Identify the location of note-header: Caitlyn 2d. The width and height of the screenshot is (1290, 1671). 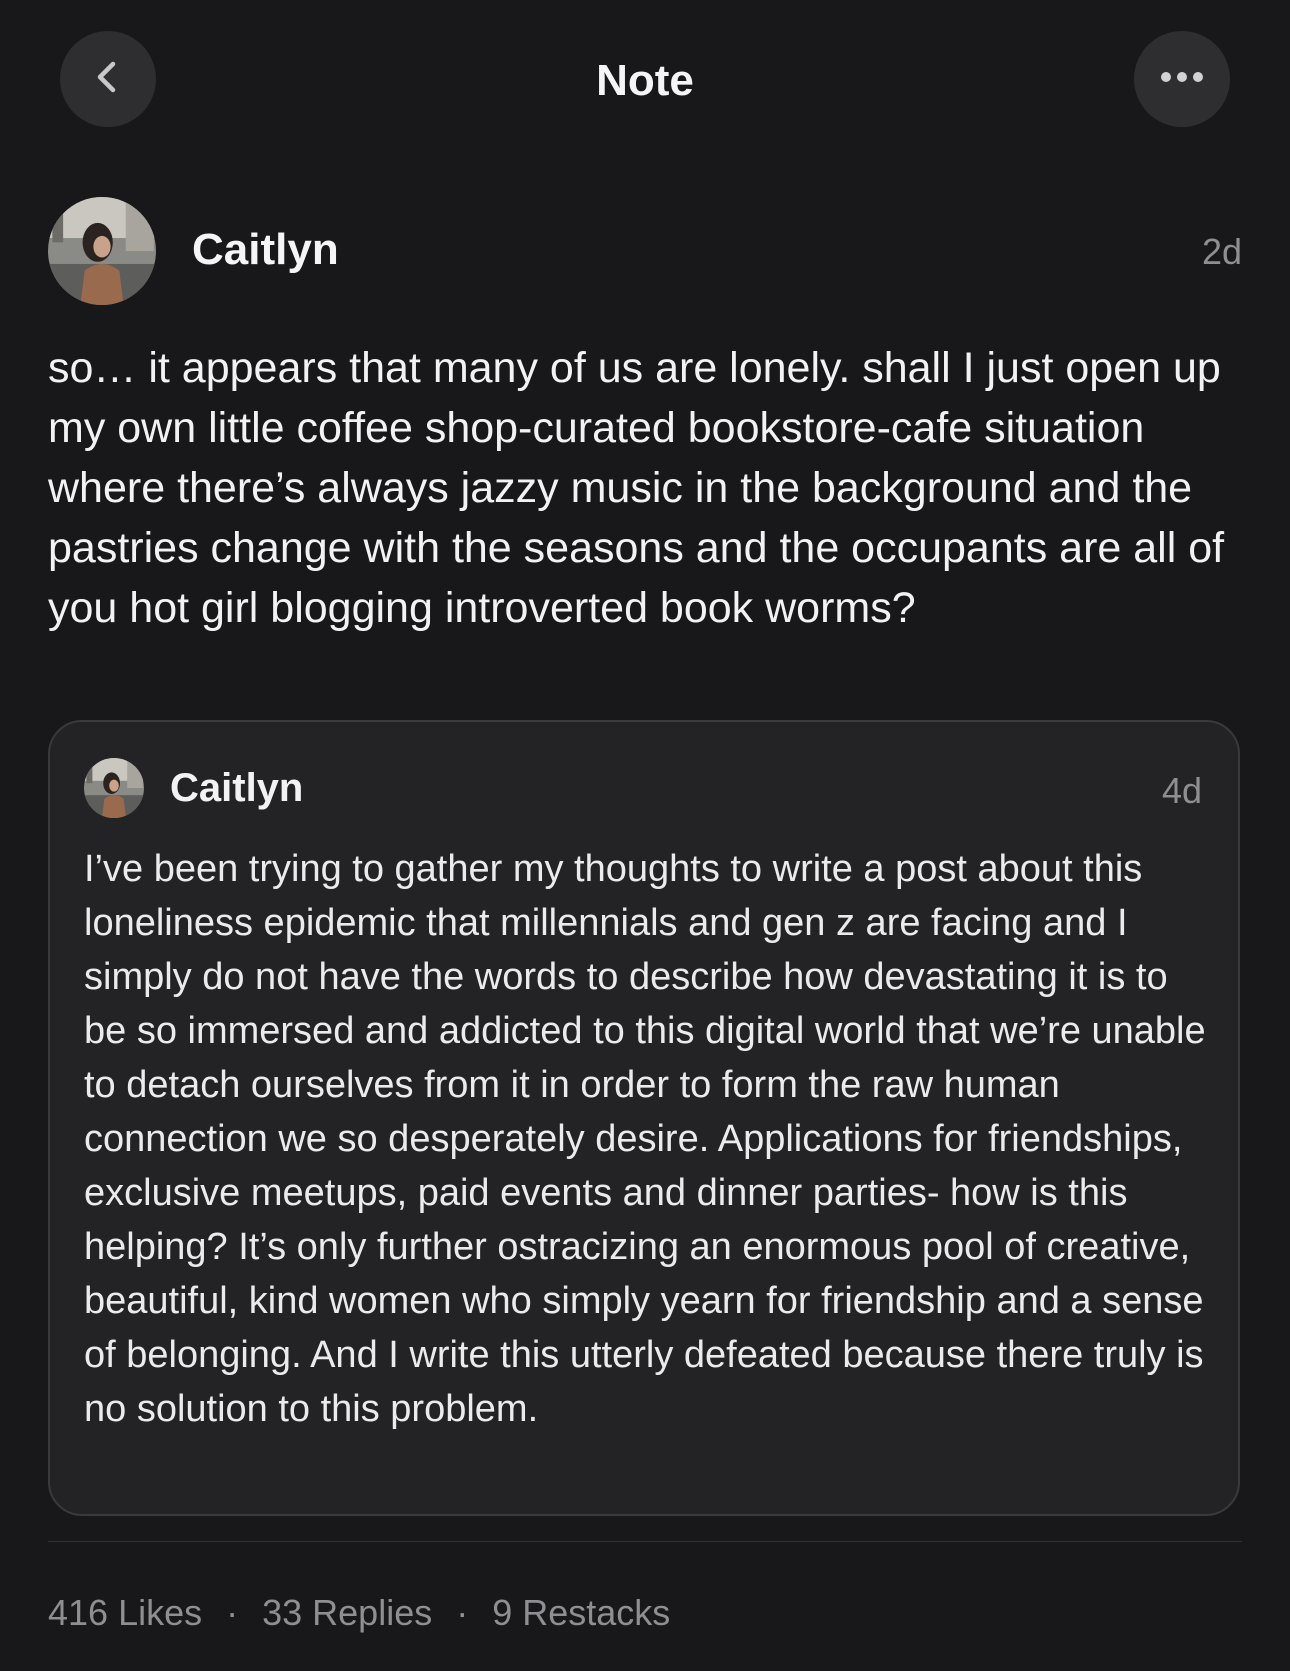
(645, 252).